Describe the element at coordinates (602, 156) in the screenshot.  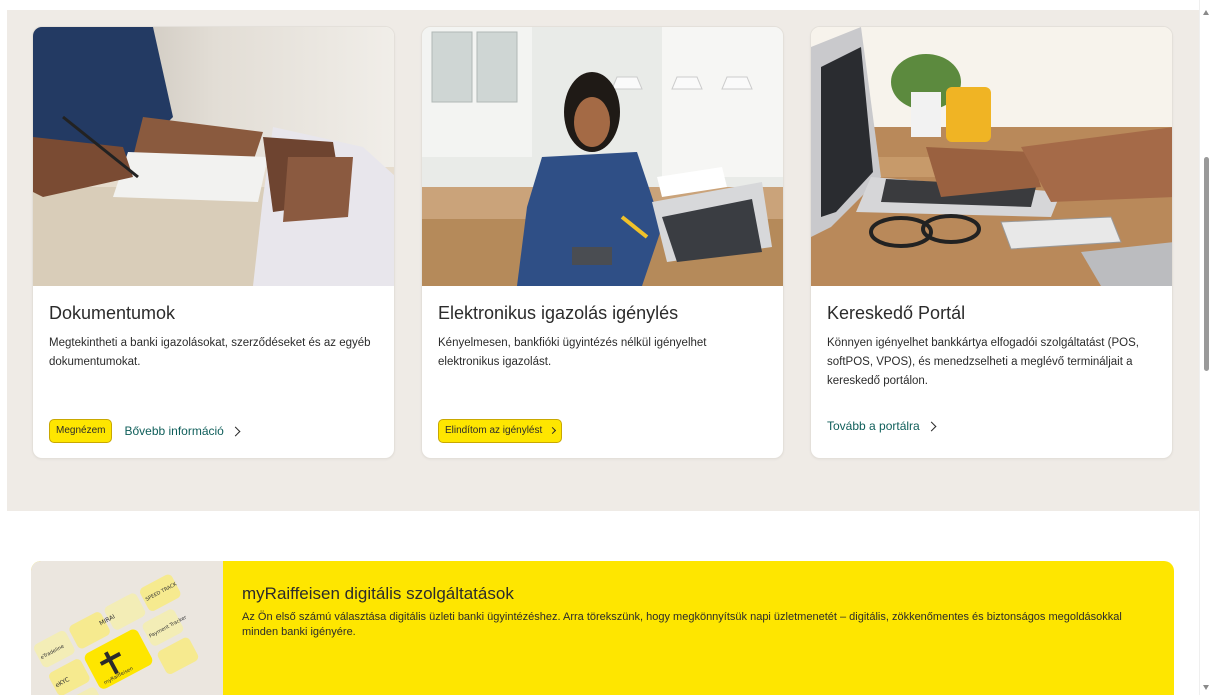
I see `woman-working-laptop-photo` at that location.